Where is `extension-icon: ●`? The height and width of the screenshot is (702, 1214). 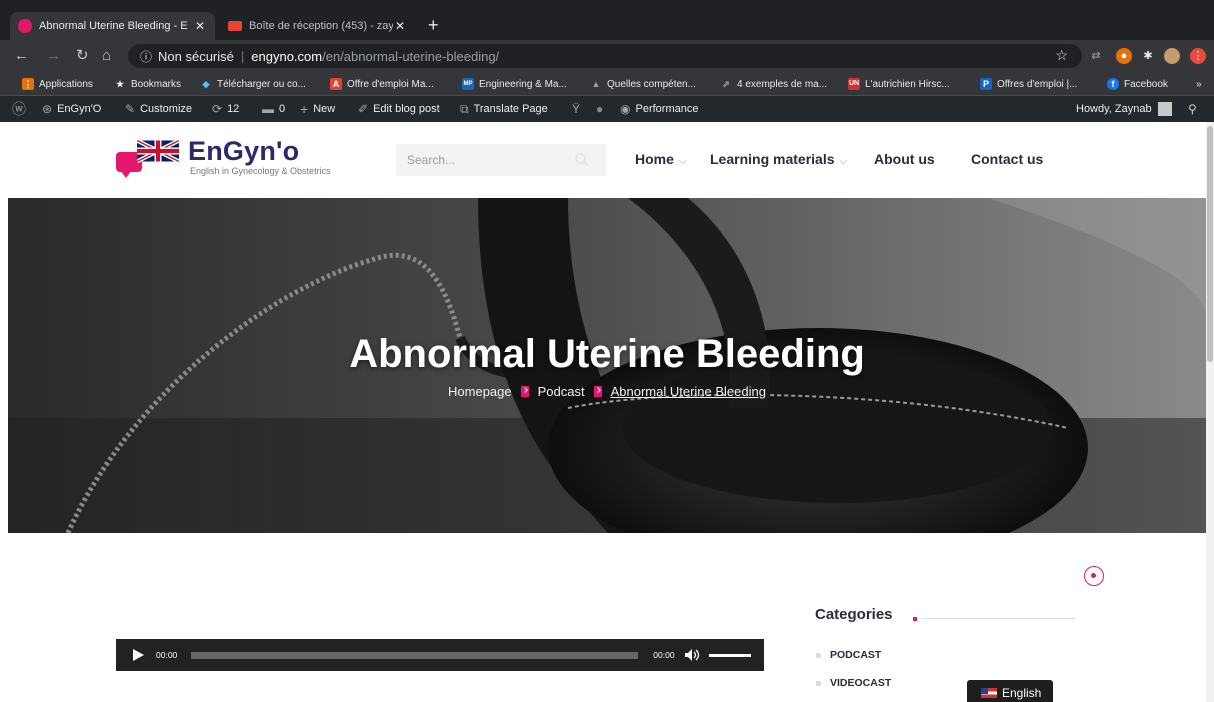 extension-icon: ● is located at coordinates (1124, 56).